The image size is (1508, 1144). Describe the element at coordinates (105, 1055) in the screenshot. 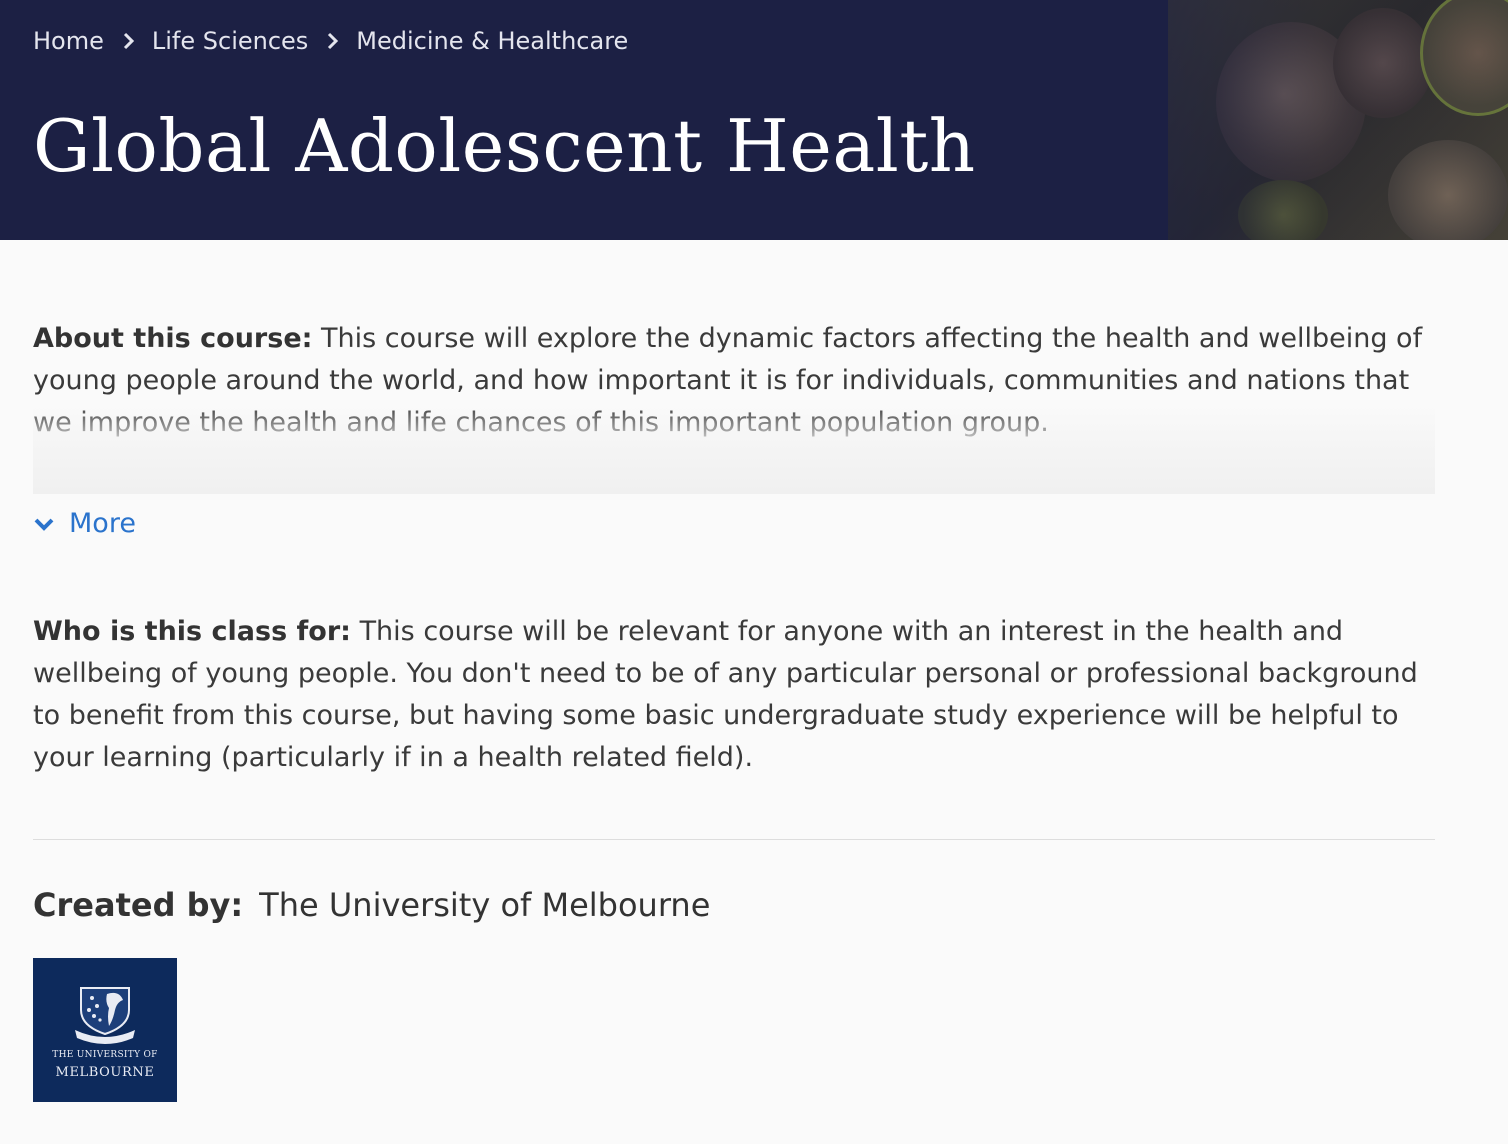

I see `logo-text-line1: THE UNIVERSITY OF` at that location.